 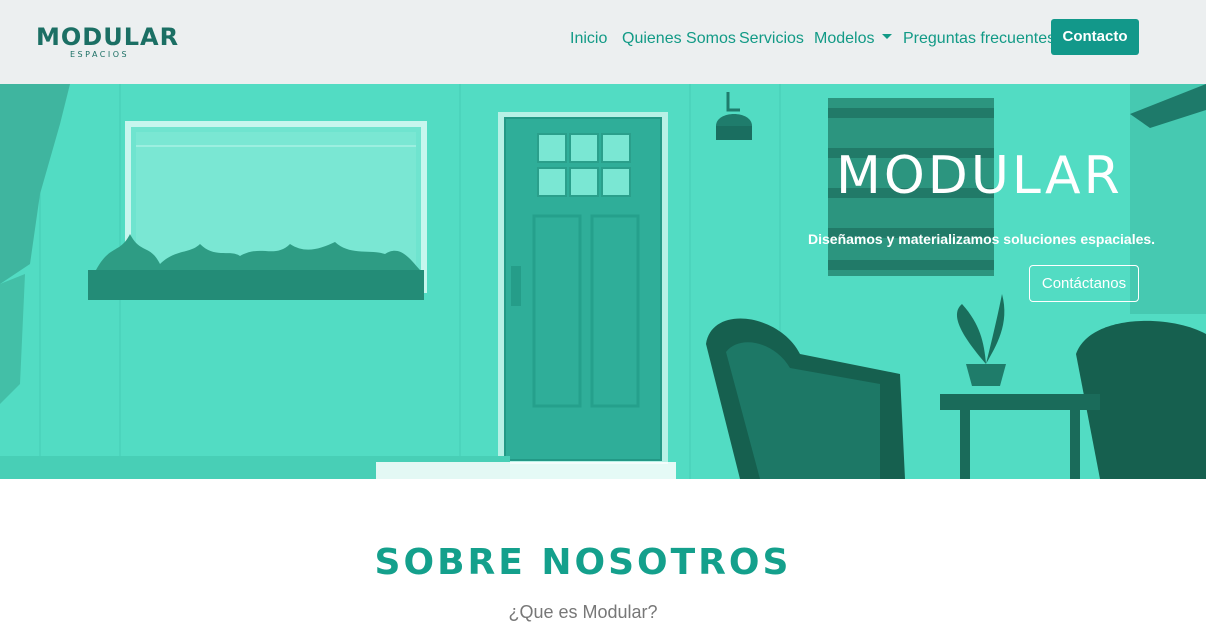 What do you see at coordinates (887, 37) in the screenshot?
I see `chevron-down-icon` at bounding box center [887, 37].